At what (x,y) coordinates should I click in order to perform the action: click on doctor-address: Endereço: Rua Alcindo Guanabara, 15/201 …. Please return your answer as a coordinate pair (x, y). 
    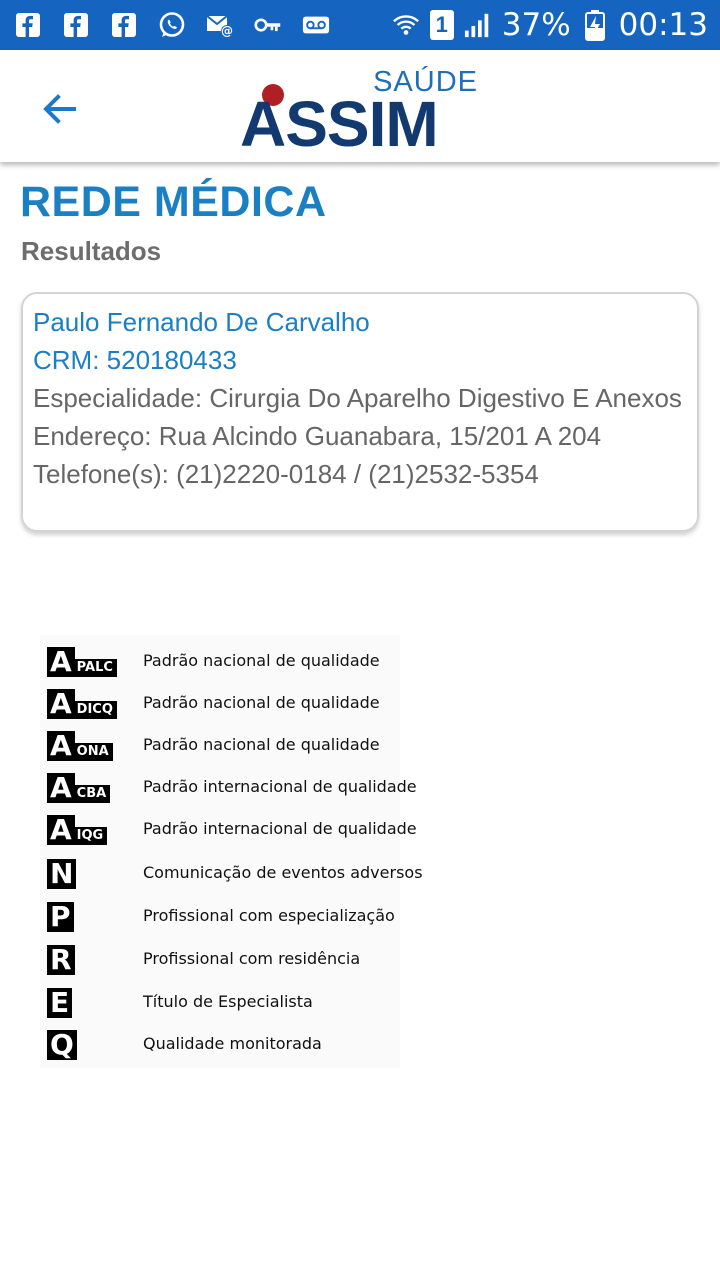
    Looking at the image, I should click on (317, 436).